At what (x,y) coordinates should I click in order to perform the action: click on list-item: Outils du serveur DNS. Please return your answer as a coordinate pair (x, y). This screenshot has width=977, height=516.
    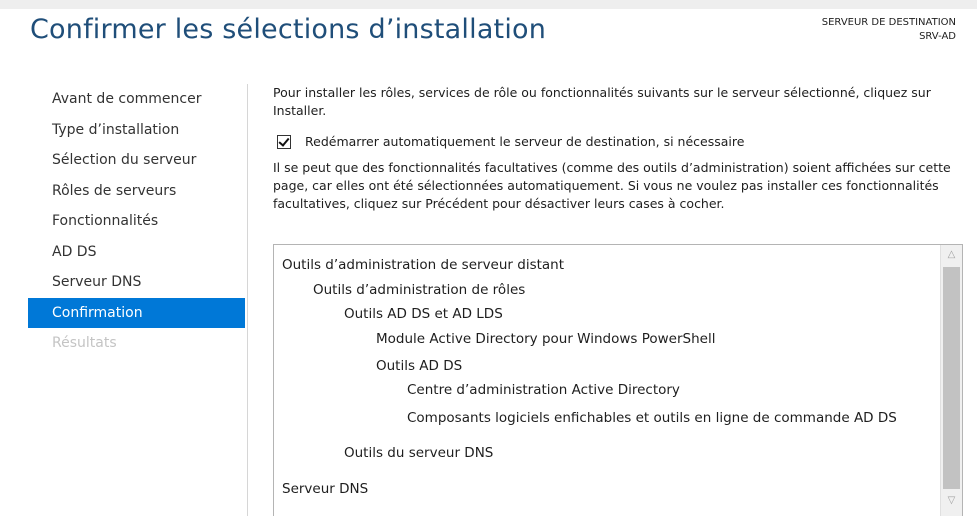
    Looking at the image, I should click on (419, 453).